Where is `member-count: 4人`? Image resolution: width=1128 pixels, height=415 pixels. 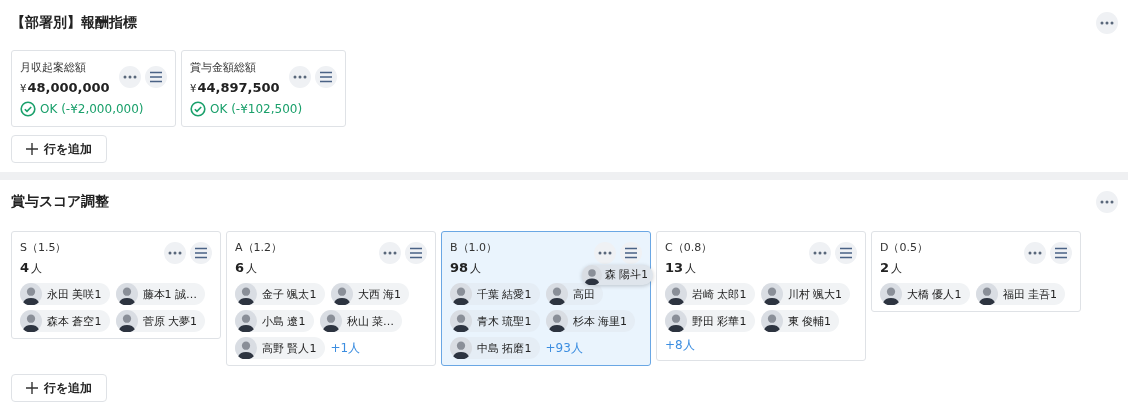 member-count: 4人 is located at coordinates (32, 268).